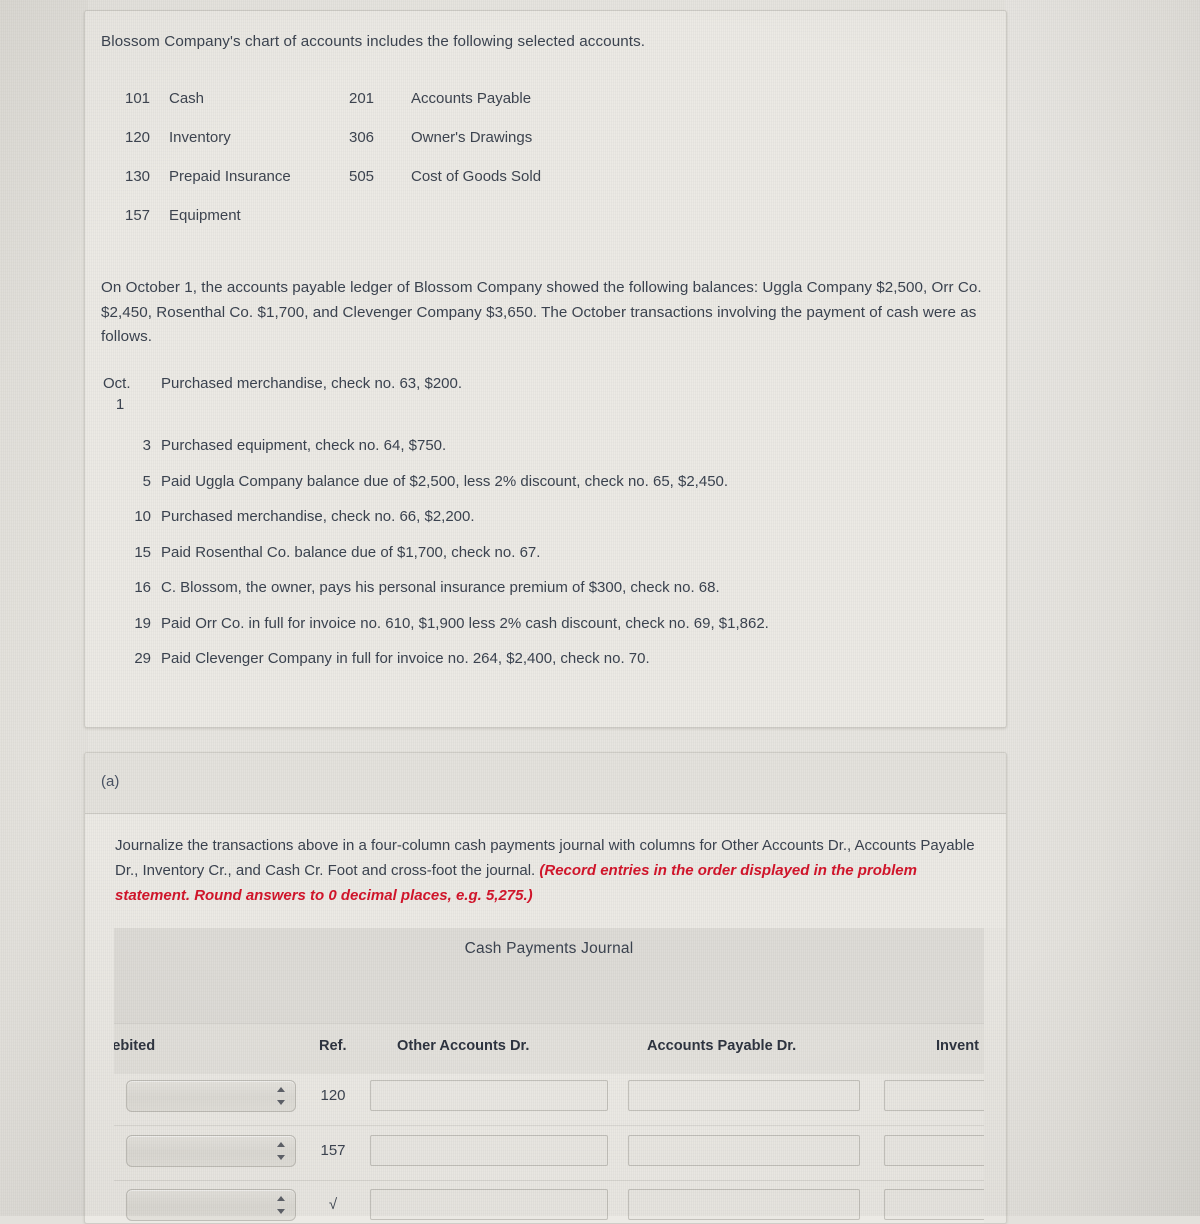  What do you see at coordinates (110, 781) in the screenshot?
I see `part-a-label: (a)` at bounding box center [110, 781].